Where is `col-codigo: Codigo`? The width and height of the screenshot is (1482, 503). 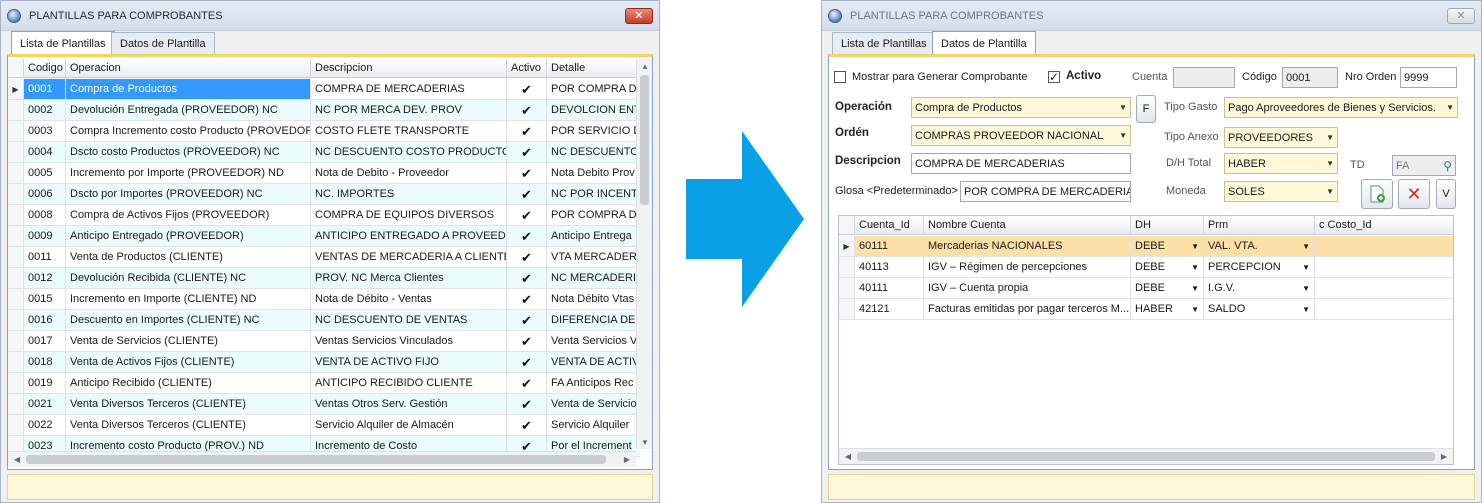
col-codigo: Codigo is located at coordinates (45, 68).